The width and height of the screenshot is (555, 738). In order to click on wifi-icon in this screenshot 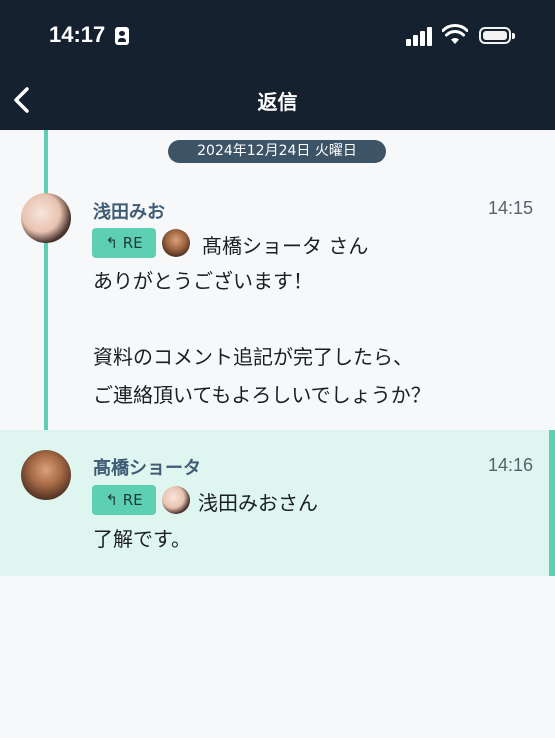, I will do `click(455, 34)`.